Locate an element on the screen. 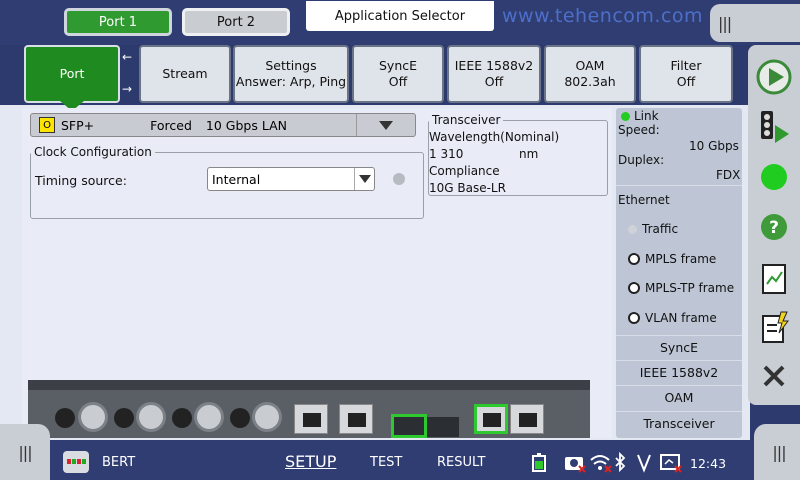 This screenshot has width=800, height=480. link-led is located at coordinates (625, 116).